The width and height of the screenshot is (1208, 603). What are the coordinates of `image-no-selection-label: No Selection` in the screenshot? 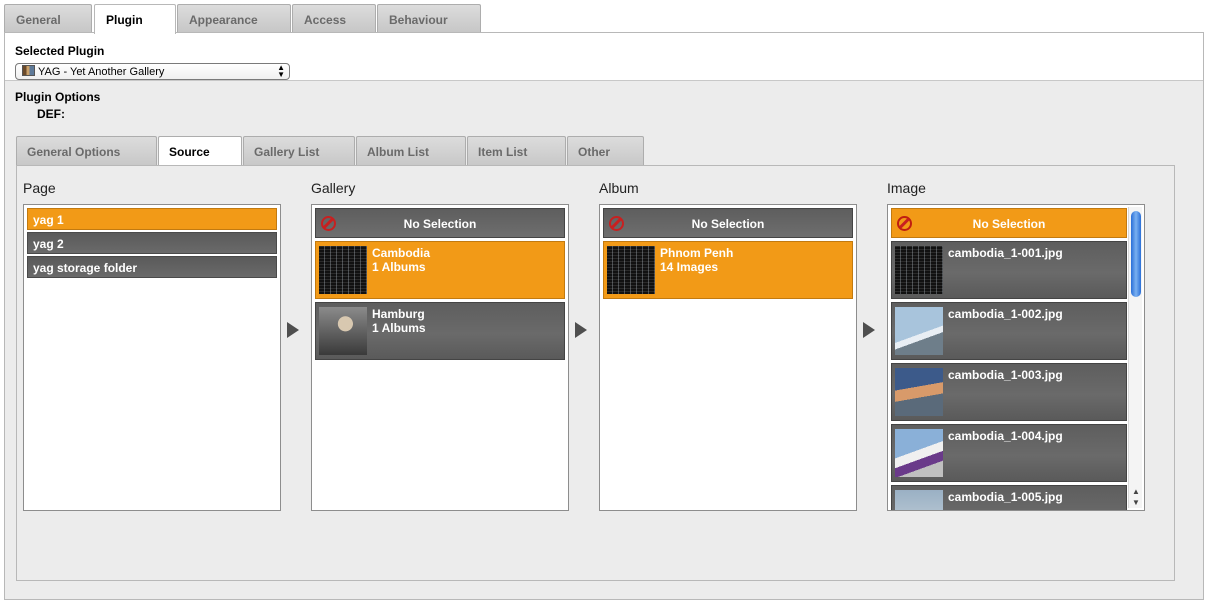 It's located at (1009, 224).